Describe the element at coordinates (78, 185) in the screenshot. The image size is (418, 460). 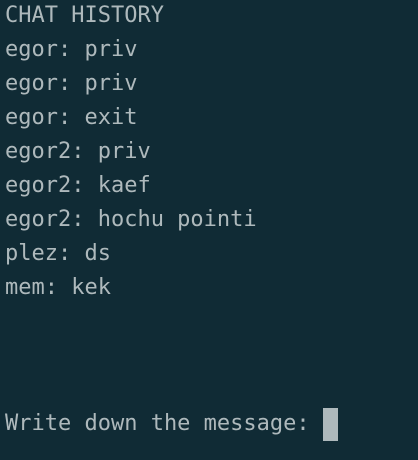
I see `chat-message: egor2: kaef` at that location.